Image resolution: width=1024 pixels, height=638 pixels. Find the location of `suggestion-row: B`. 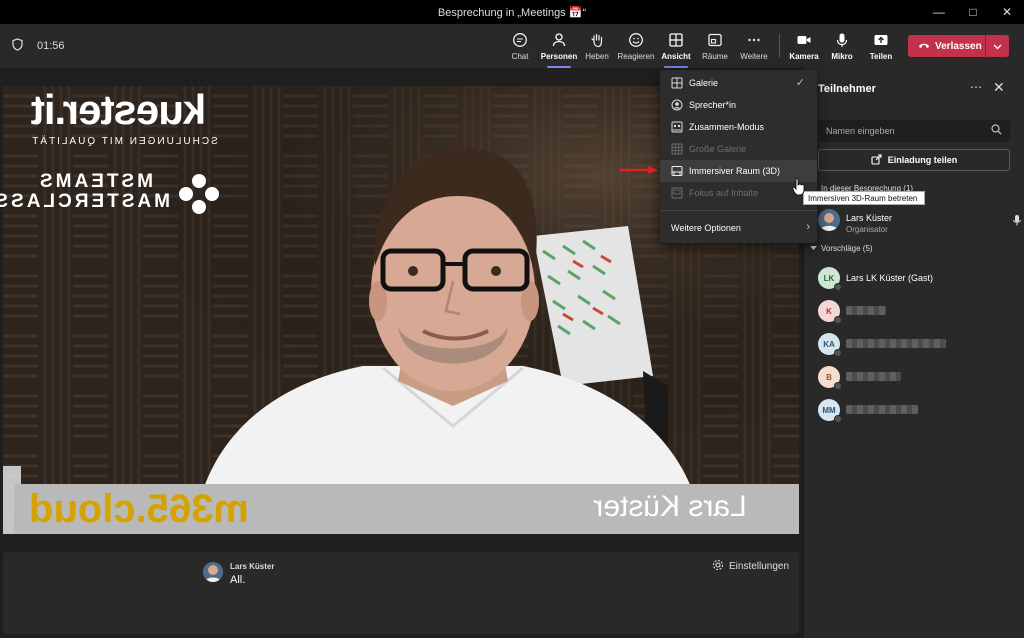

suggestion-row: B is located at coordinates (918, 379).